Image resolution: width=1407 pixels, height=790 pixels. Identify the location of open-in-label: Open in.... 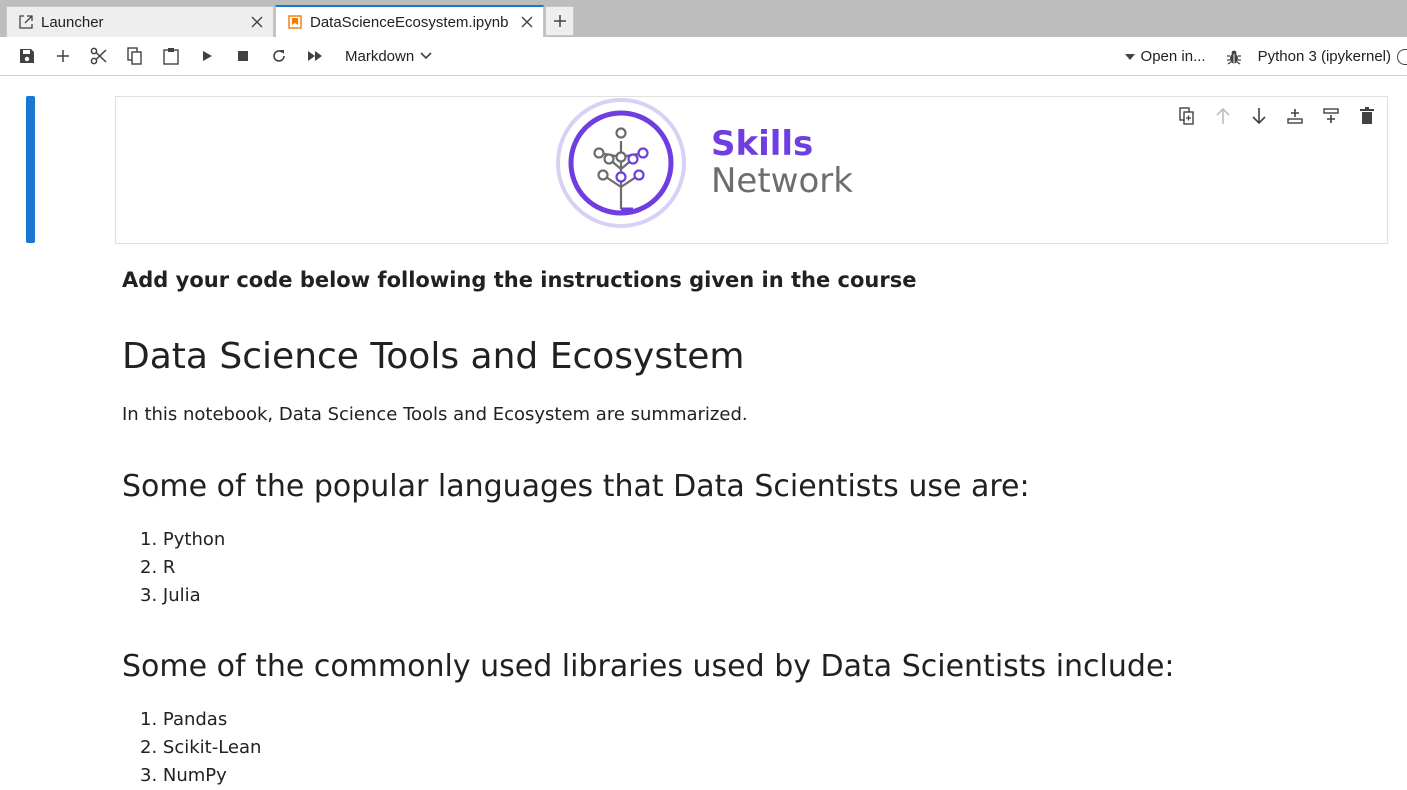
(1173, 56).